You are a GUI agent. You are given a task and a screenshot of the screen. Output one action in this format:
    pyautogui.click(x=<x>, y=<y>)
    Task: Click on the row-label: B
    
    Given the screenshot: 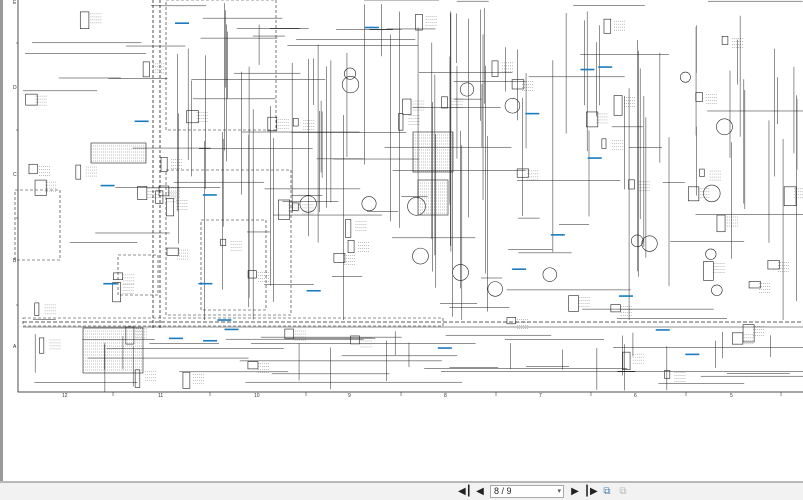 What is the action you would take?
    pyautogui.click(x=15, y=261)
    